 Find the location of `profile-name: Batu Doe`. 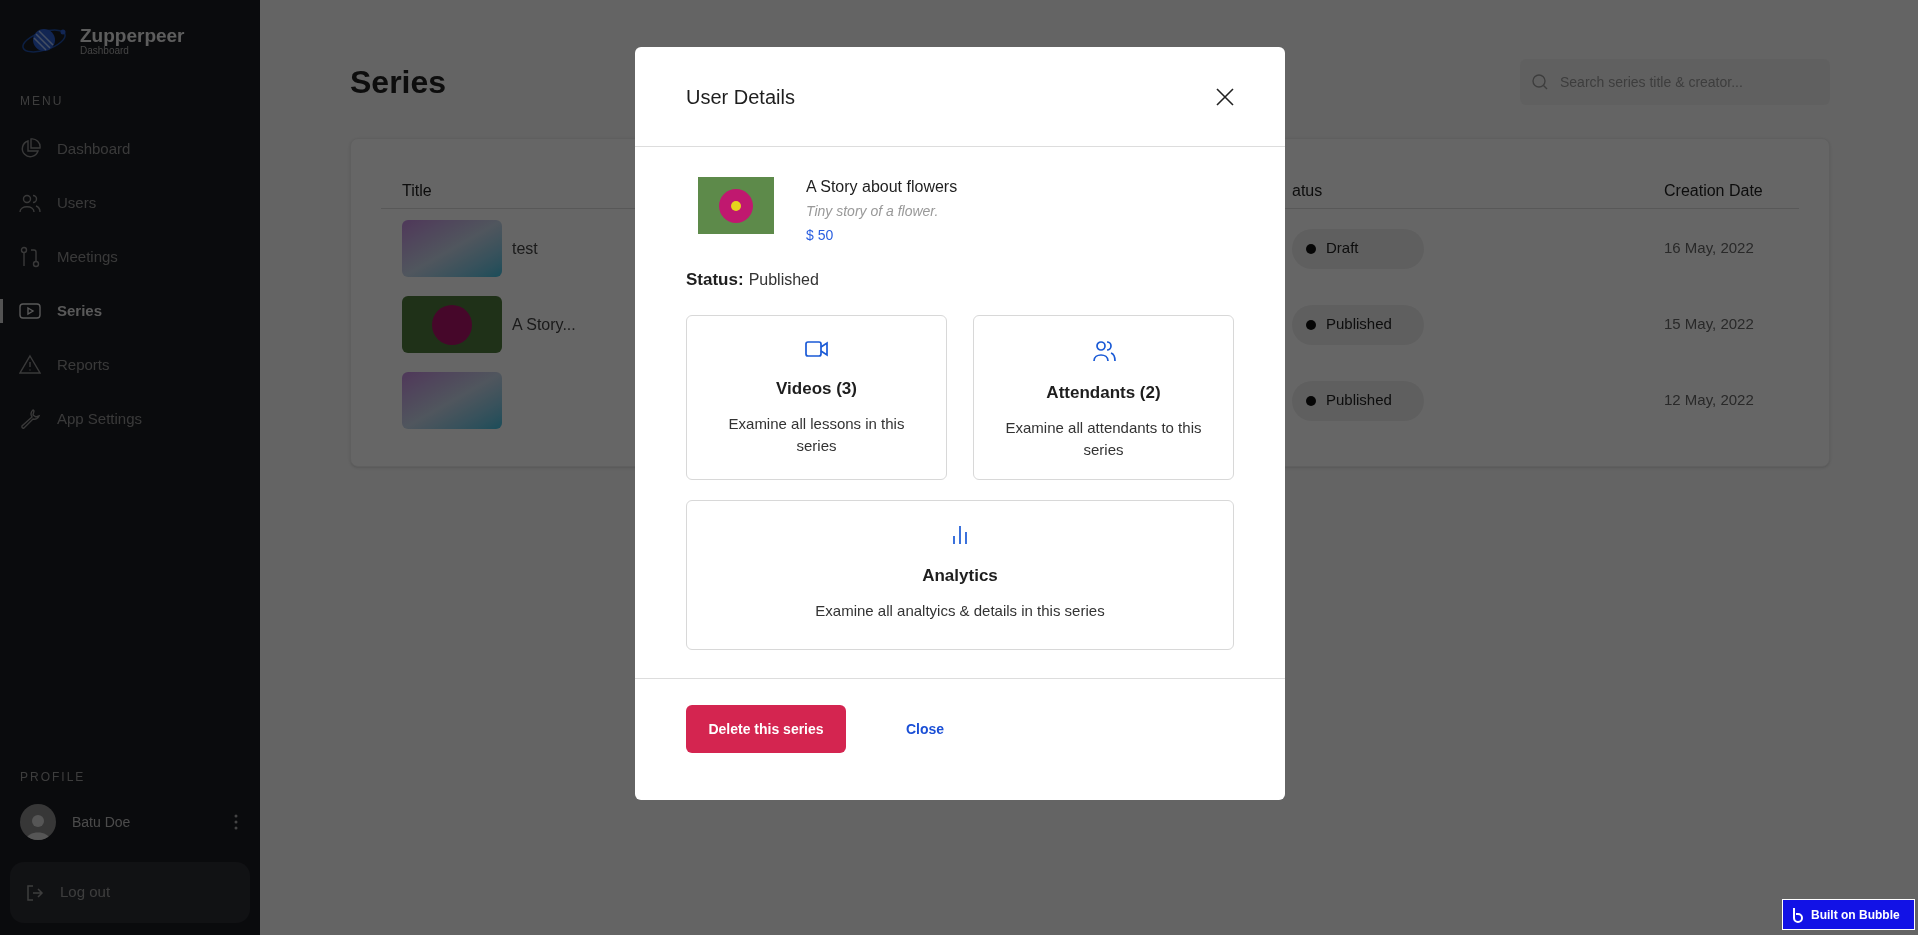

profile-name: Batu Doe is located at coordinates (101, 822).